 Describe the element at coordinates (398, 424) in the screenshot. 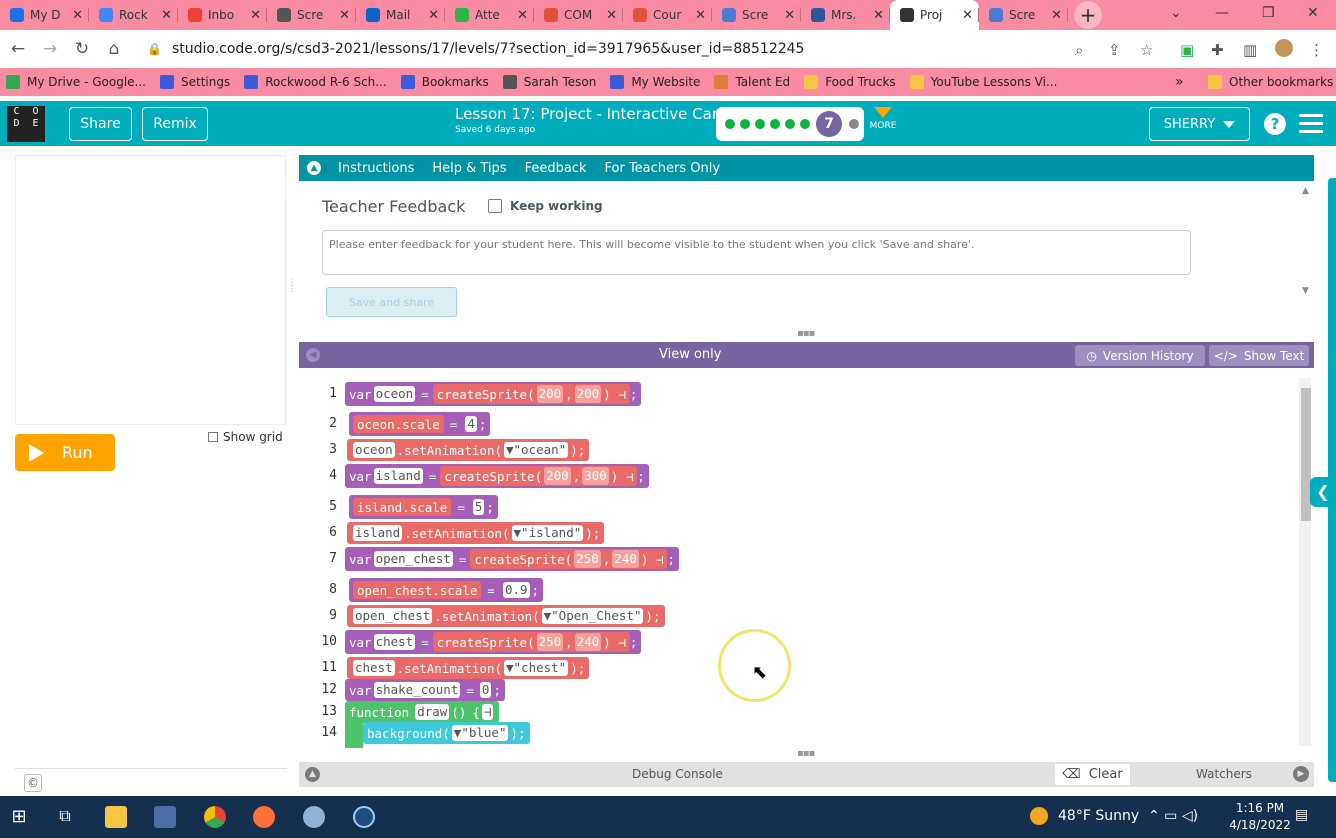

I see `property-block: oceon.scale` at that location.